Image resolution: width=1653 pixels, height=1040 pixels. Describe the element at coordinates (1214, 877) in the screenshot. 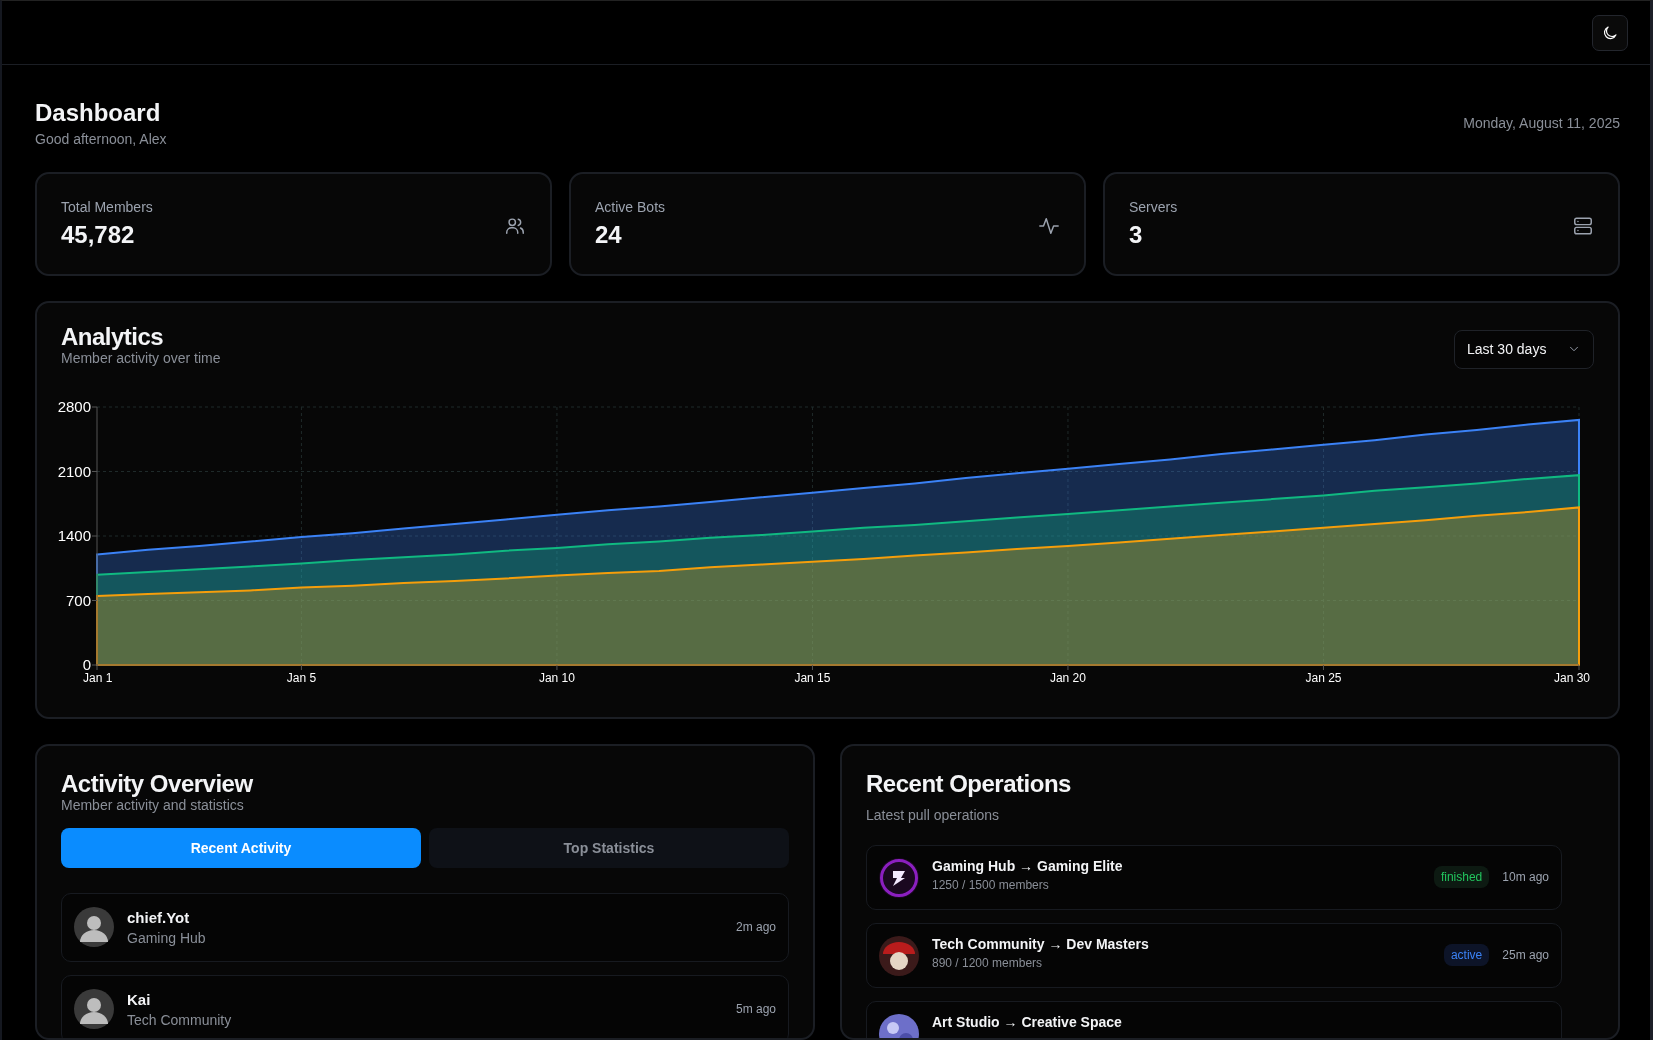

I see `operation-item: Gaming Hub → Gaming Elite 1250 / 1500 members finished 10m ago` at that location.